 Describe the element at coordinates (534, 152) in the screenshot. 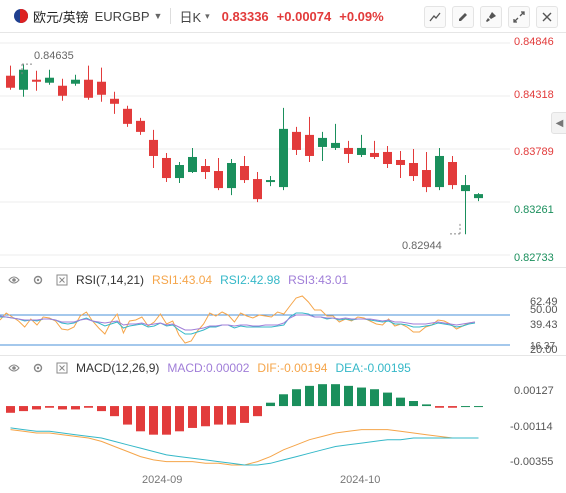

I see `y-tick-label: 0.83789` at that location.